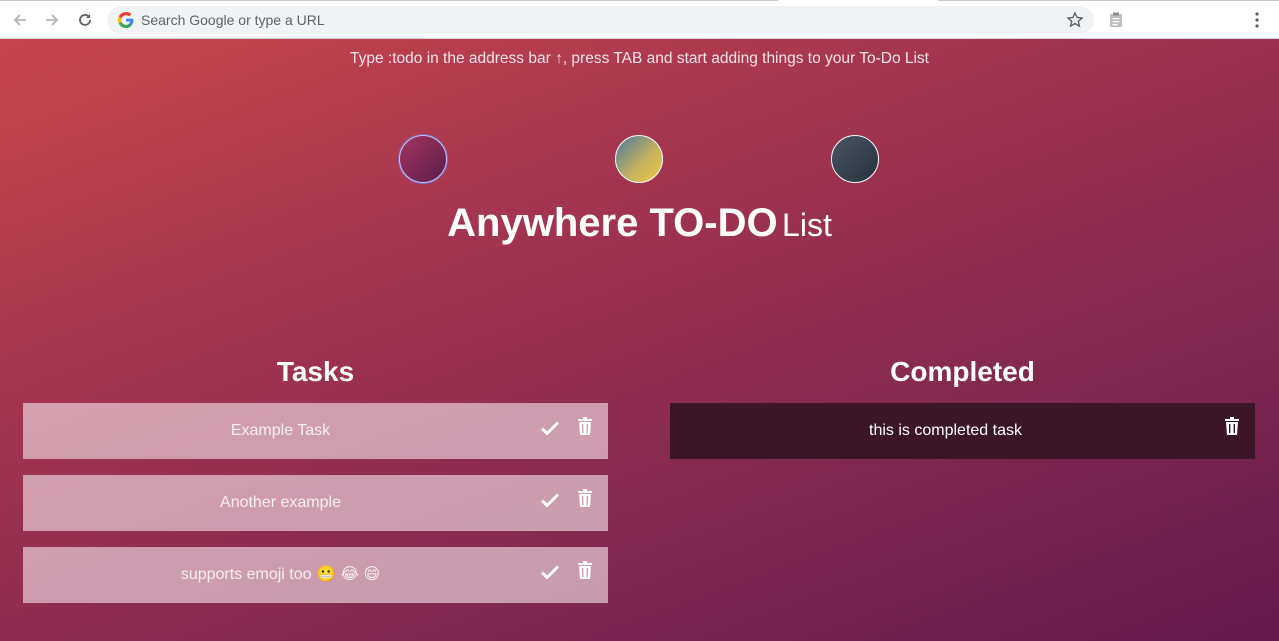 This screenshot has width=1279, height=641. Describe the element at coordinates (858, 1) in the screenshot. I see `active-tab-edge` at that location.